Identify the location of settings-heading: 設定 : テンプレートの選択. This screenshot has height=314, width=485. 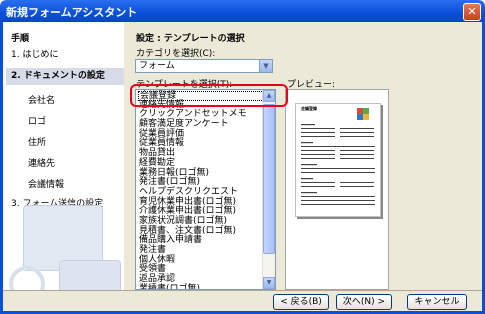
(190, 39).